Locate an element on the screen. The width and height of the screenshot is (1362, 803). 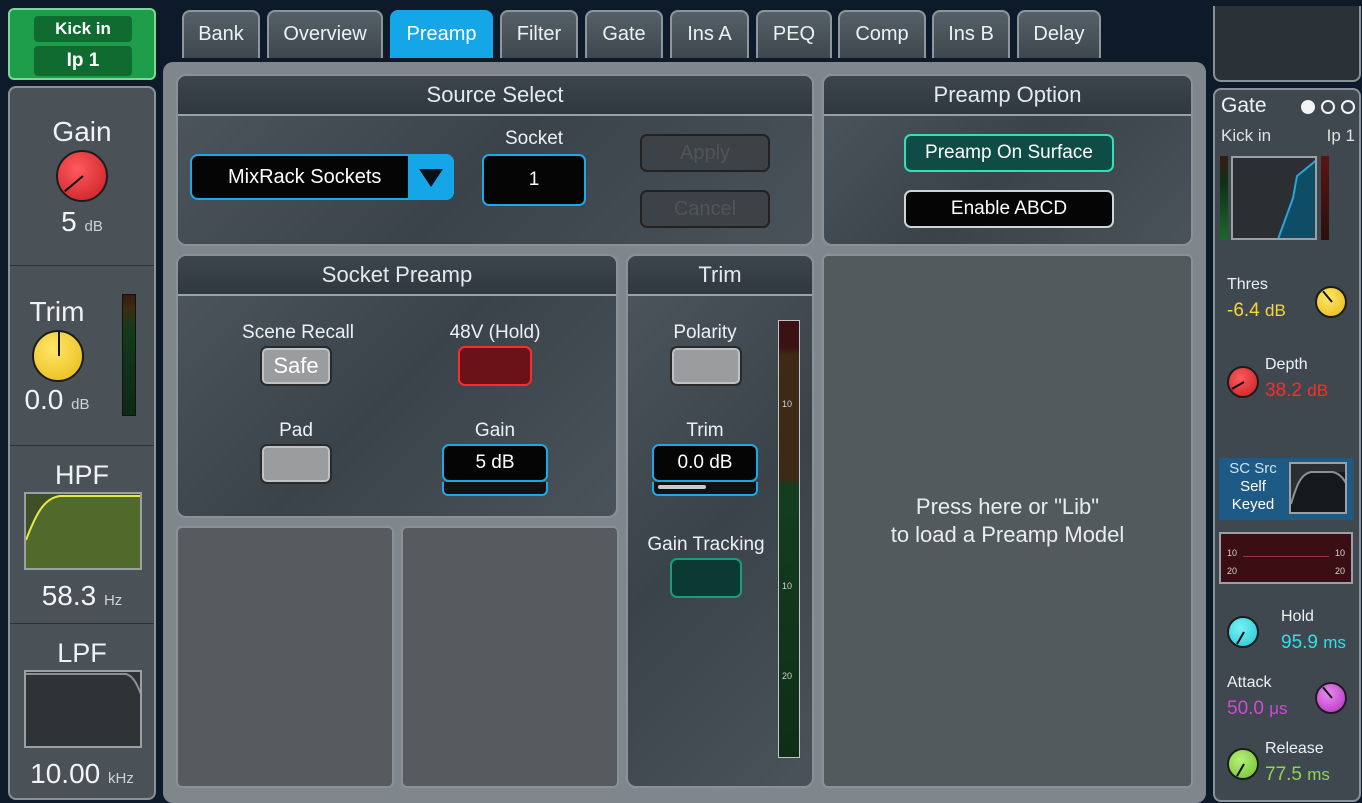
preamp-option-title: Preamp Option is located at coordinates (1007, 96).